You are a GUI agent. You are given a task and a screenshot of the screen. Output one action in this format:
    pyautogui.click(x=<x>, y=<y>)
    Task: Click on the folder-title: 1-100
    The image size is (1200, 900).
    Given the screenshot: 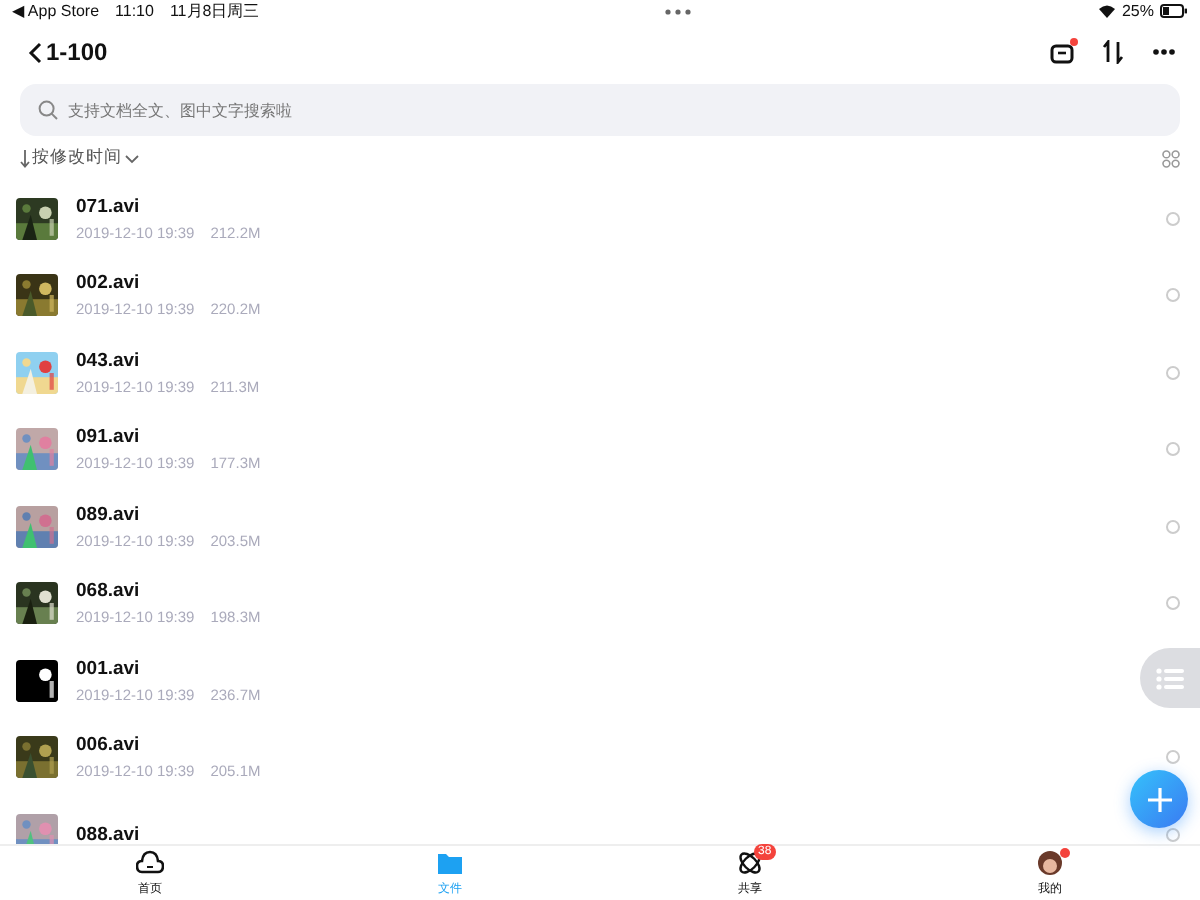 What is the action you would take?
    pyautogui.click(x=77, y=52)
    